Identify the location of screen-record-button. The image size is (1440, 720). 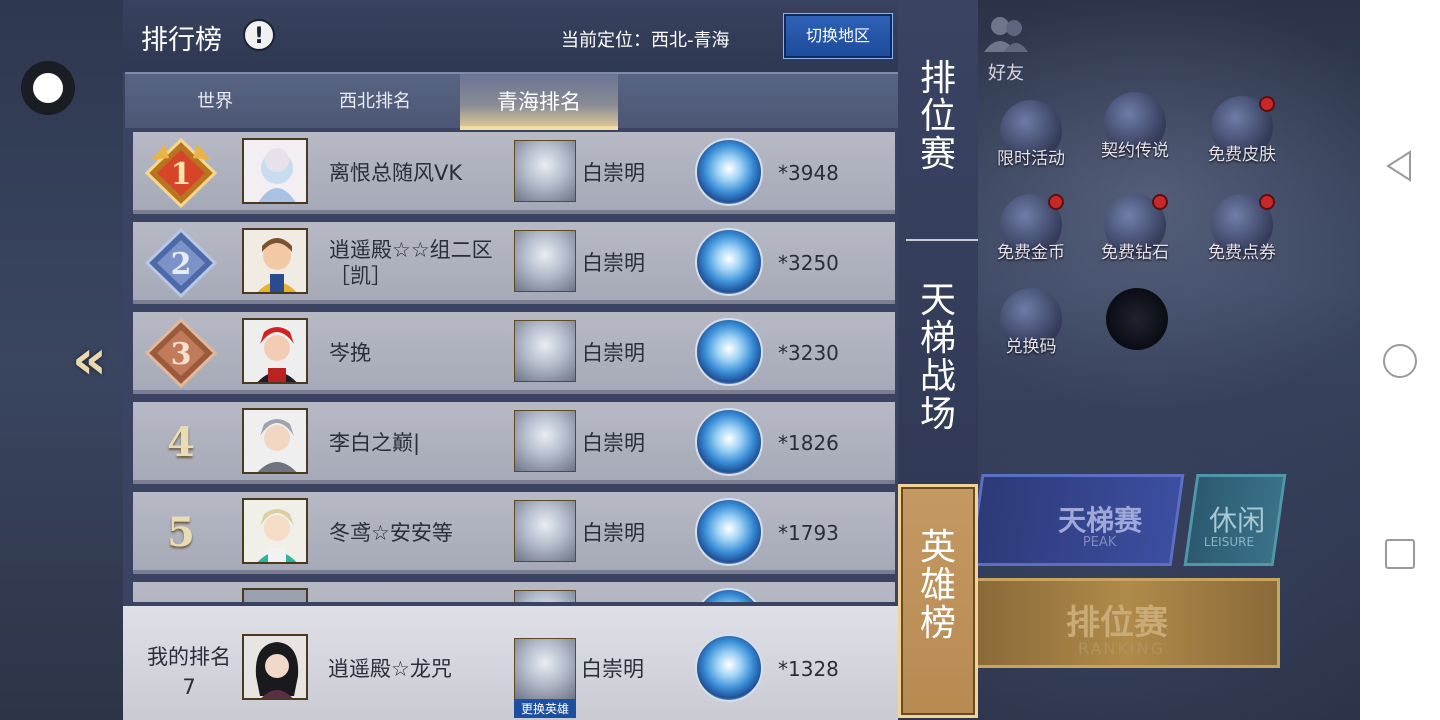
(48, 88).